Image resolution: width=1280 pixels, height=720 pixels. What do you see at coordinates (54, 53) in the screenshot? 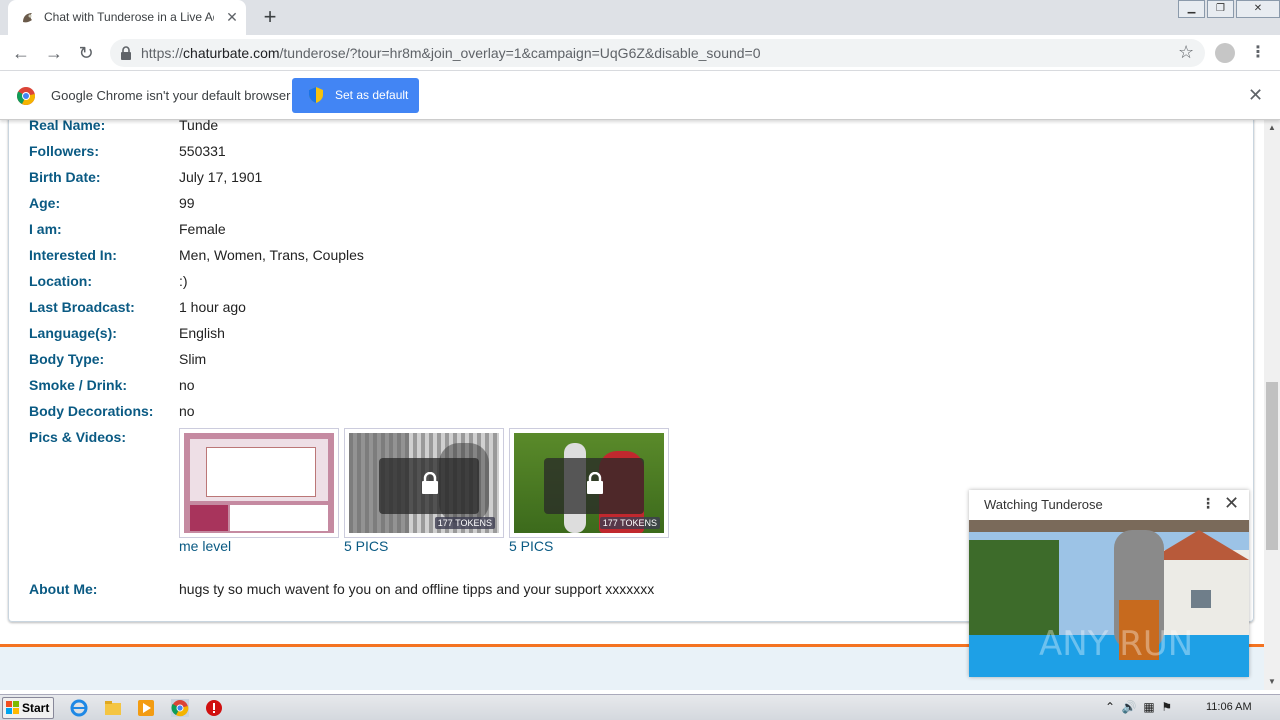
I see `forward-arrow-icon: →` at bounding box center [54, 53].